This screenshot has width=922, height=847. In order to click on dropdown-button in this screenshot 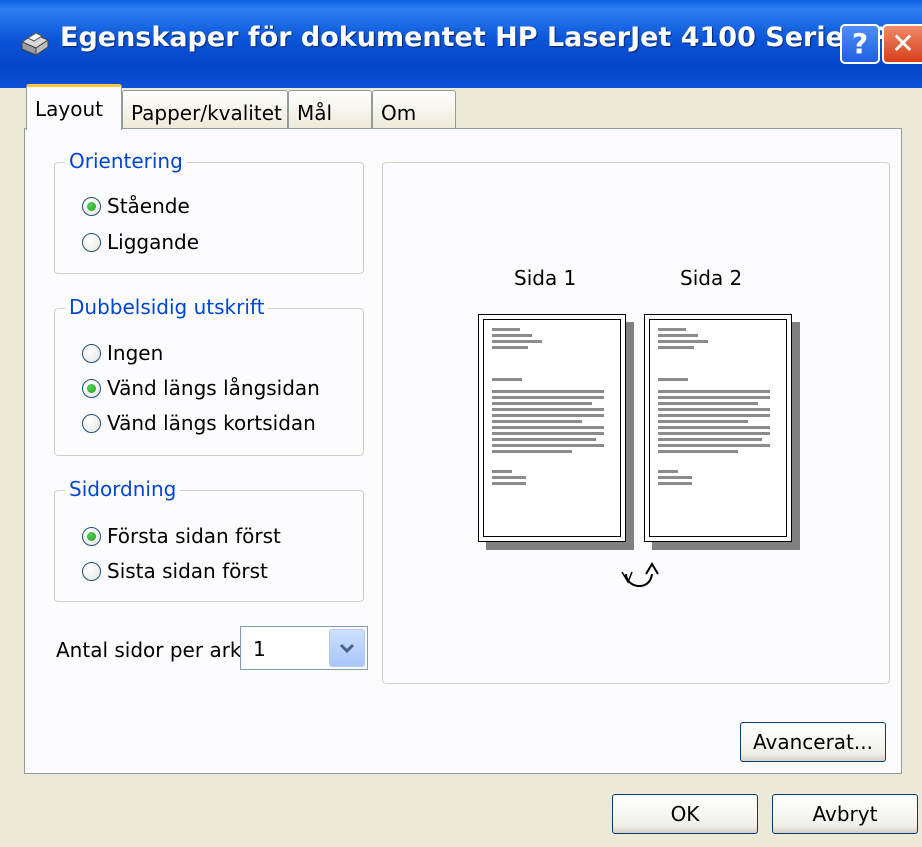, I will do `click(347, 648)`.